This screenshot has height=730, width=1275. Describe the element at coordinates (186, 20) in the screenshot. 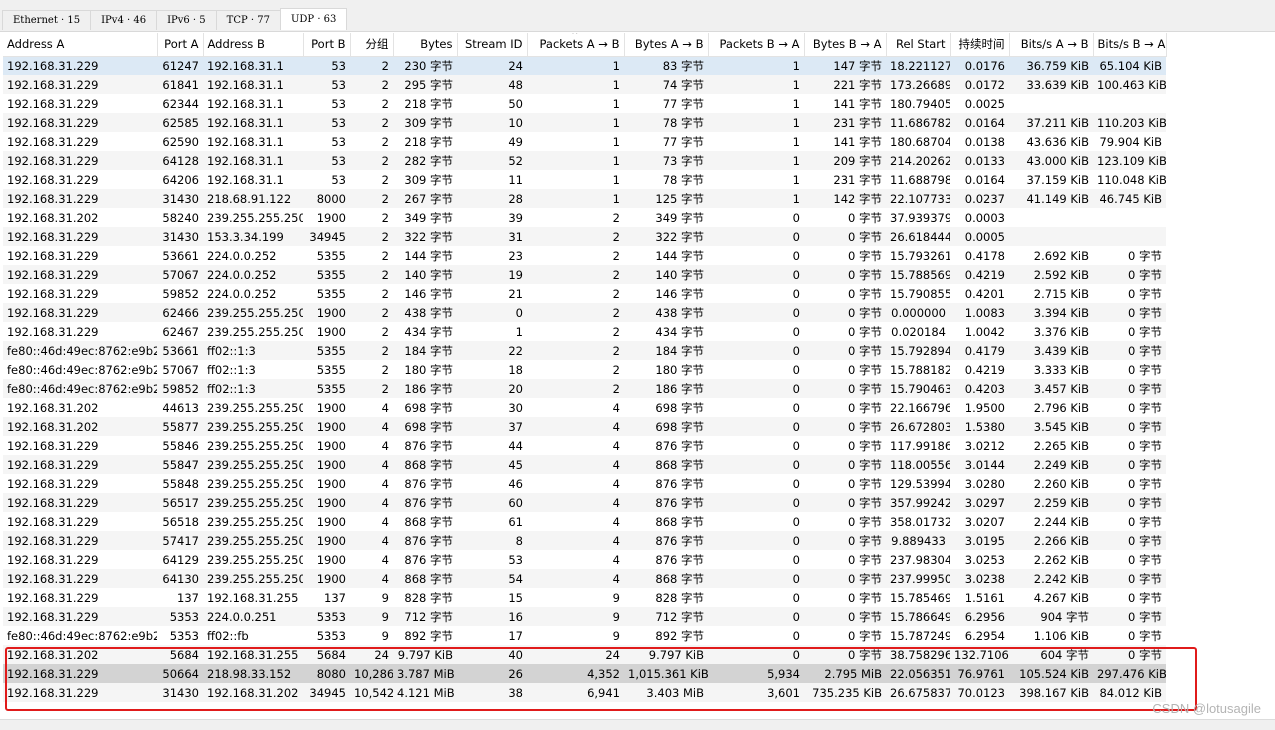

I see `tab-ipv6: IPv6 · 5` at that location.